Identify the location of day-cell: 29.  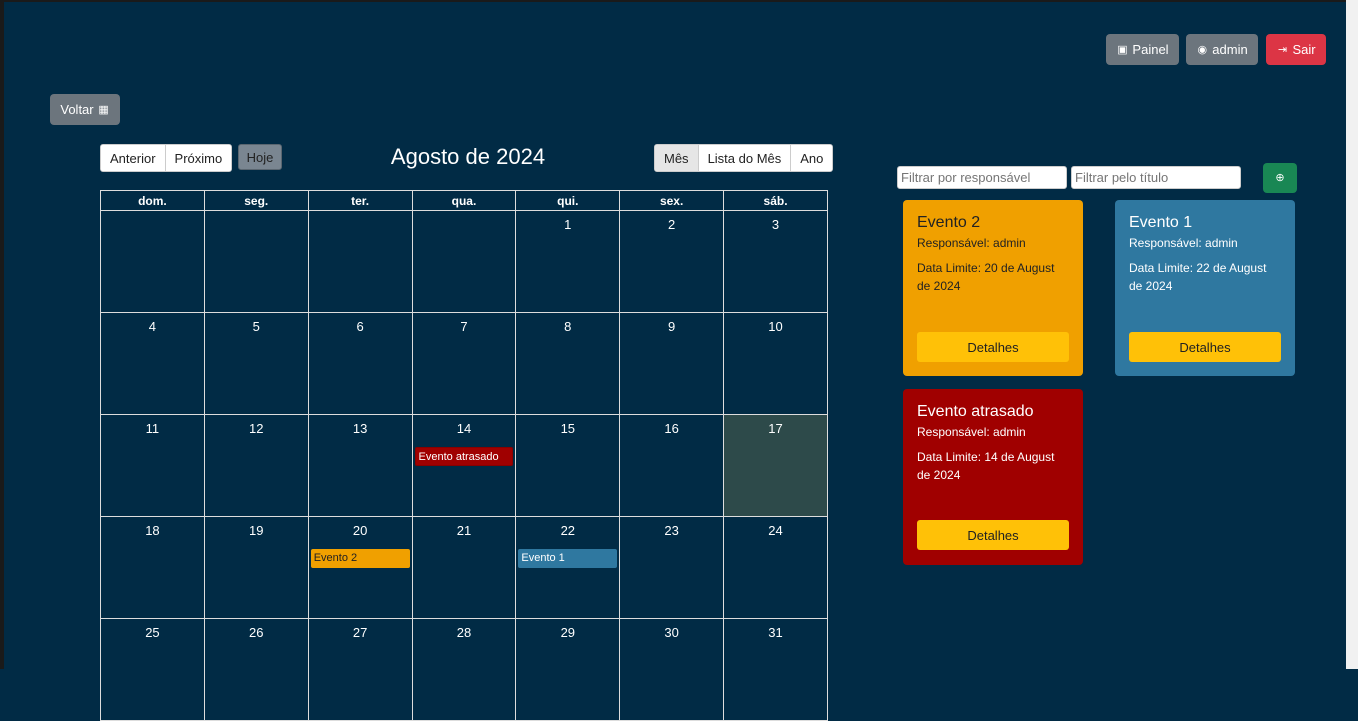
(568, 669).